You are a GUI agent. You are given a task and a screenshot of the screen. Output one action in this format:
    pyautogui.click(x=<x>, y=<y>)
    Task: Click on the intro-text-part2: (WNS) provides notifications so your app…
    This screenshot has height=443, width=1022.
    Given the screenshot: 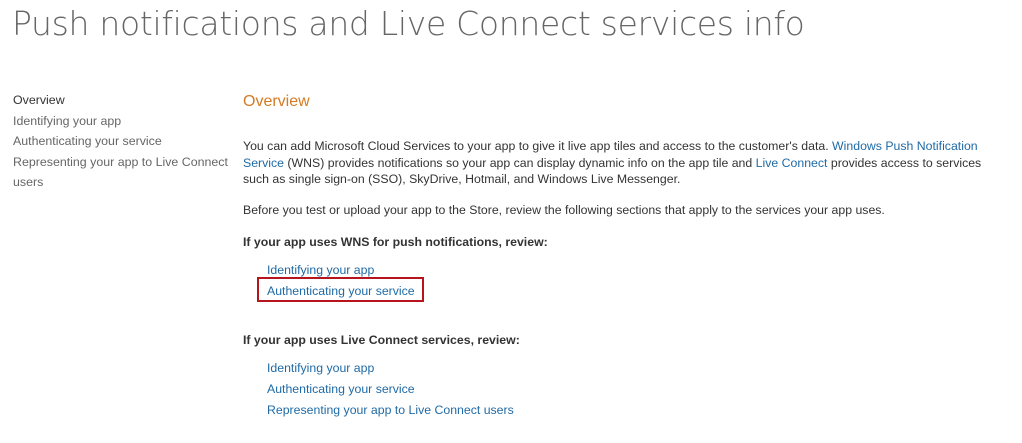 What is the action you would take?
    pyautogui.click(x=520, y=162)
    